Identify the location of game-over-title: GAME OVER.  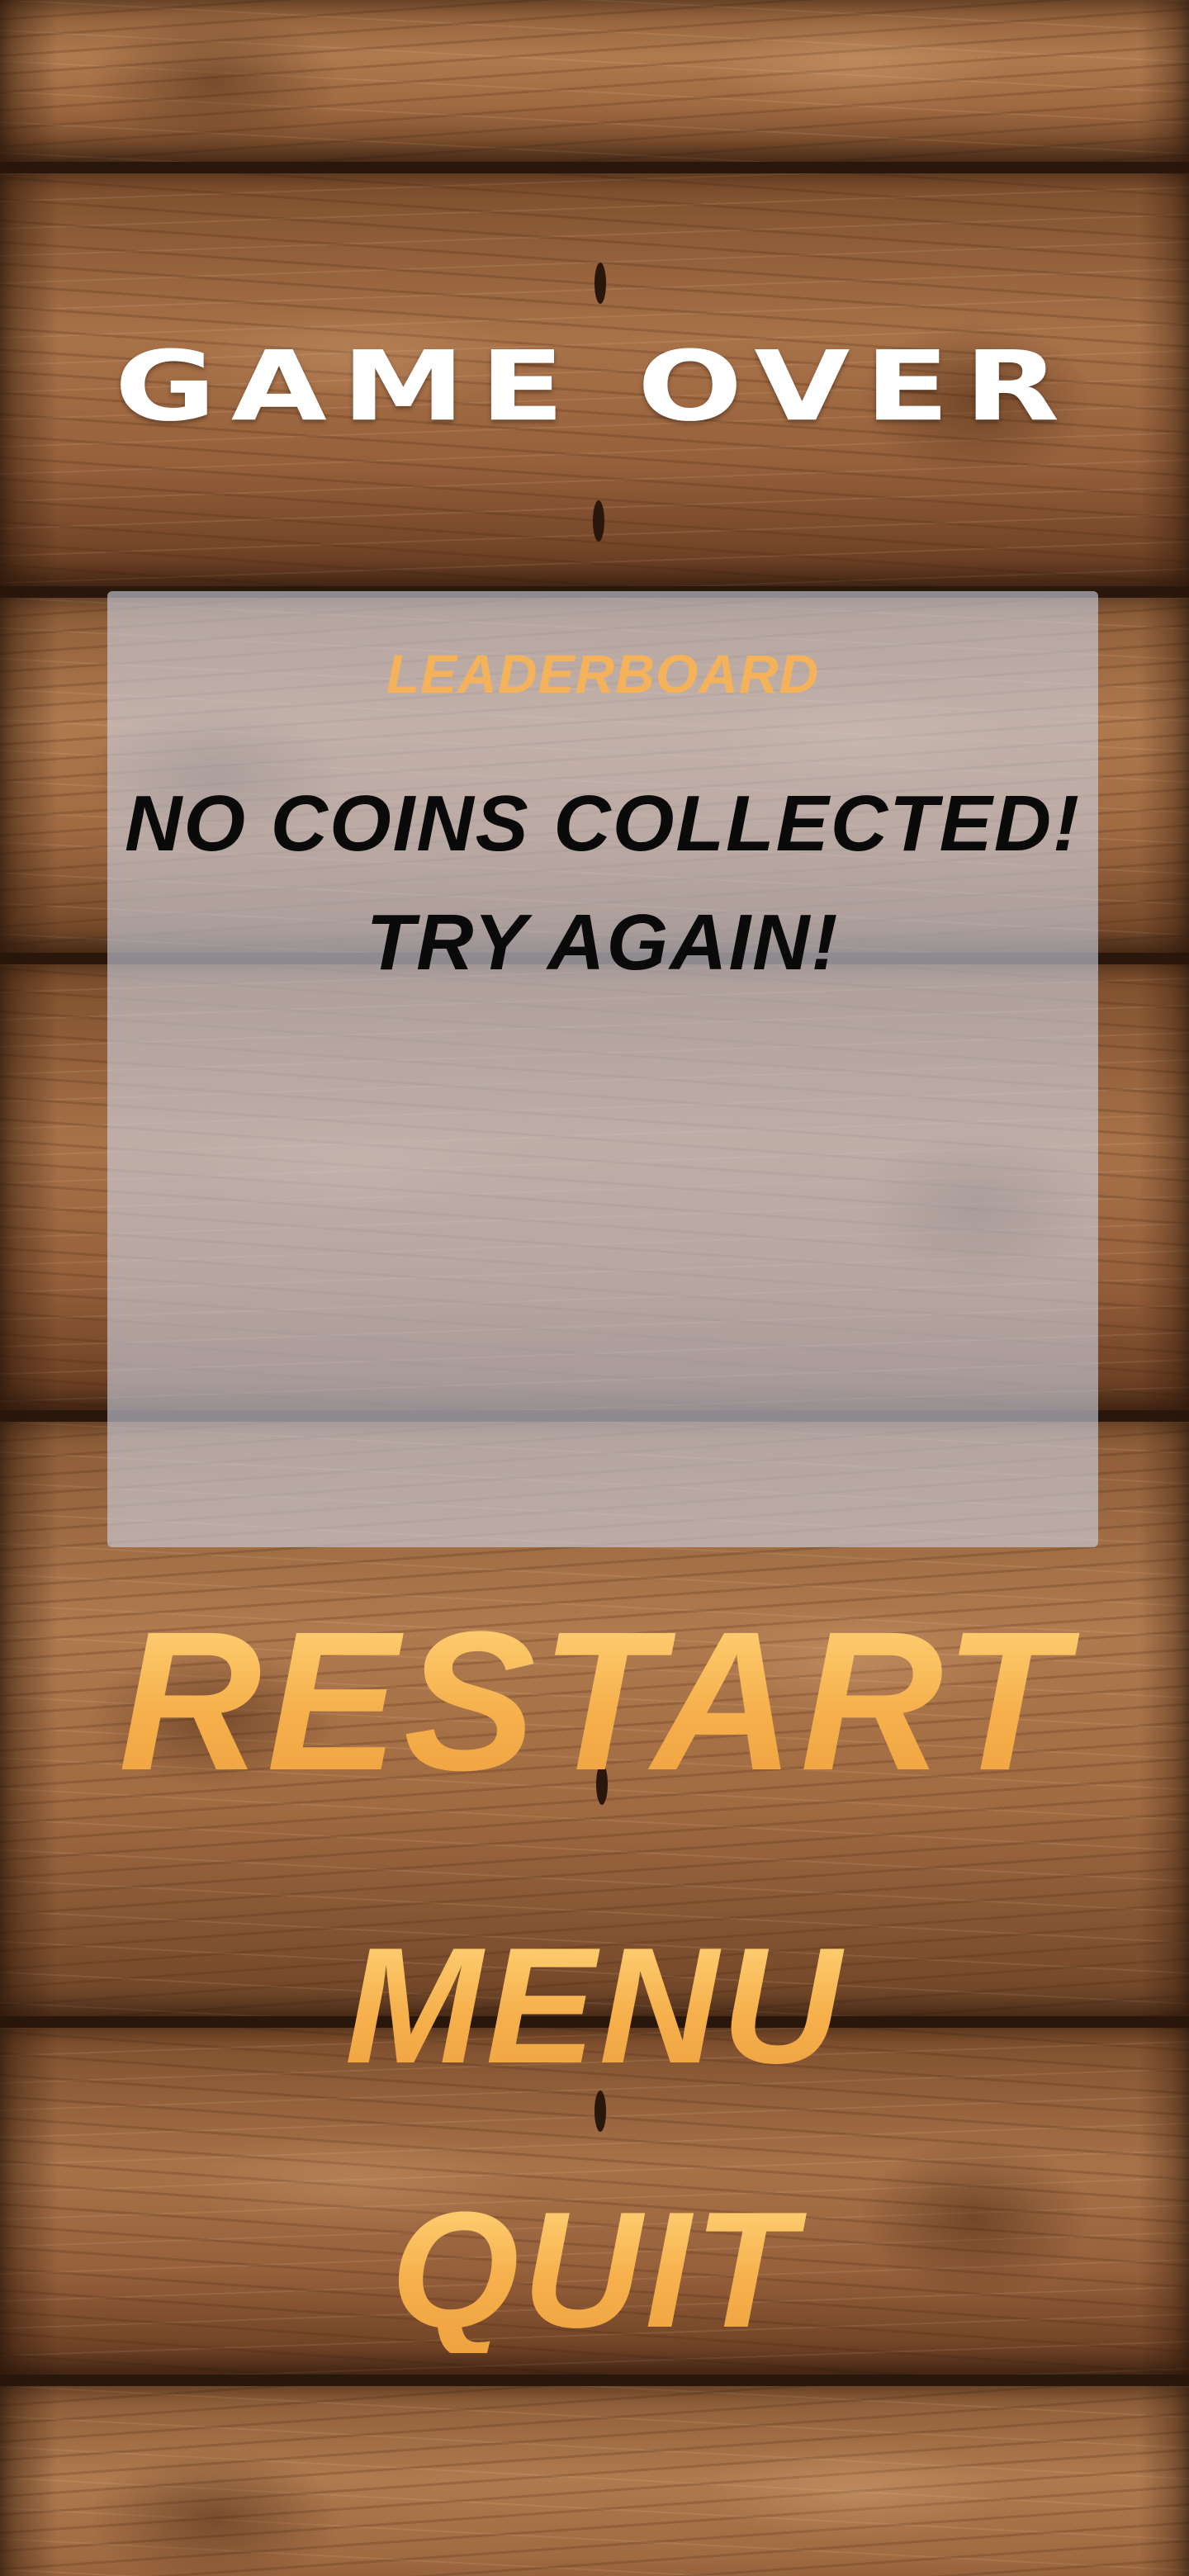
(594, 386).